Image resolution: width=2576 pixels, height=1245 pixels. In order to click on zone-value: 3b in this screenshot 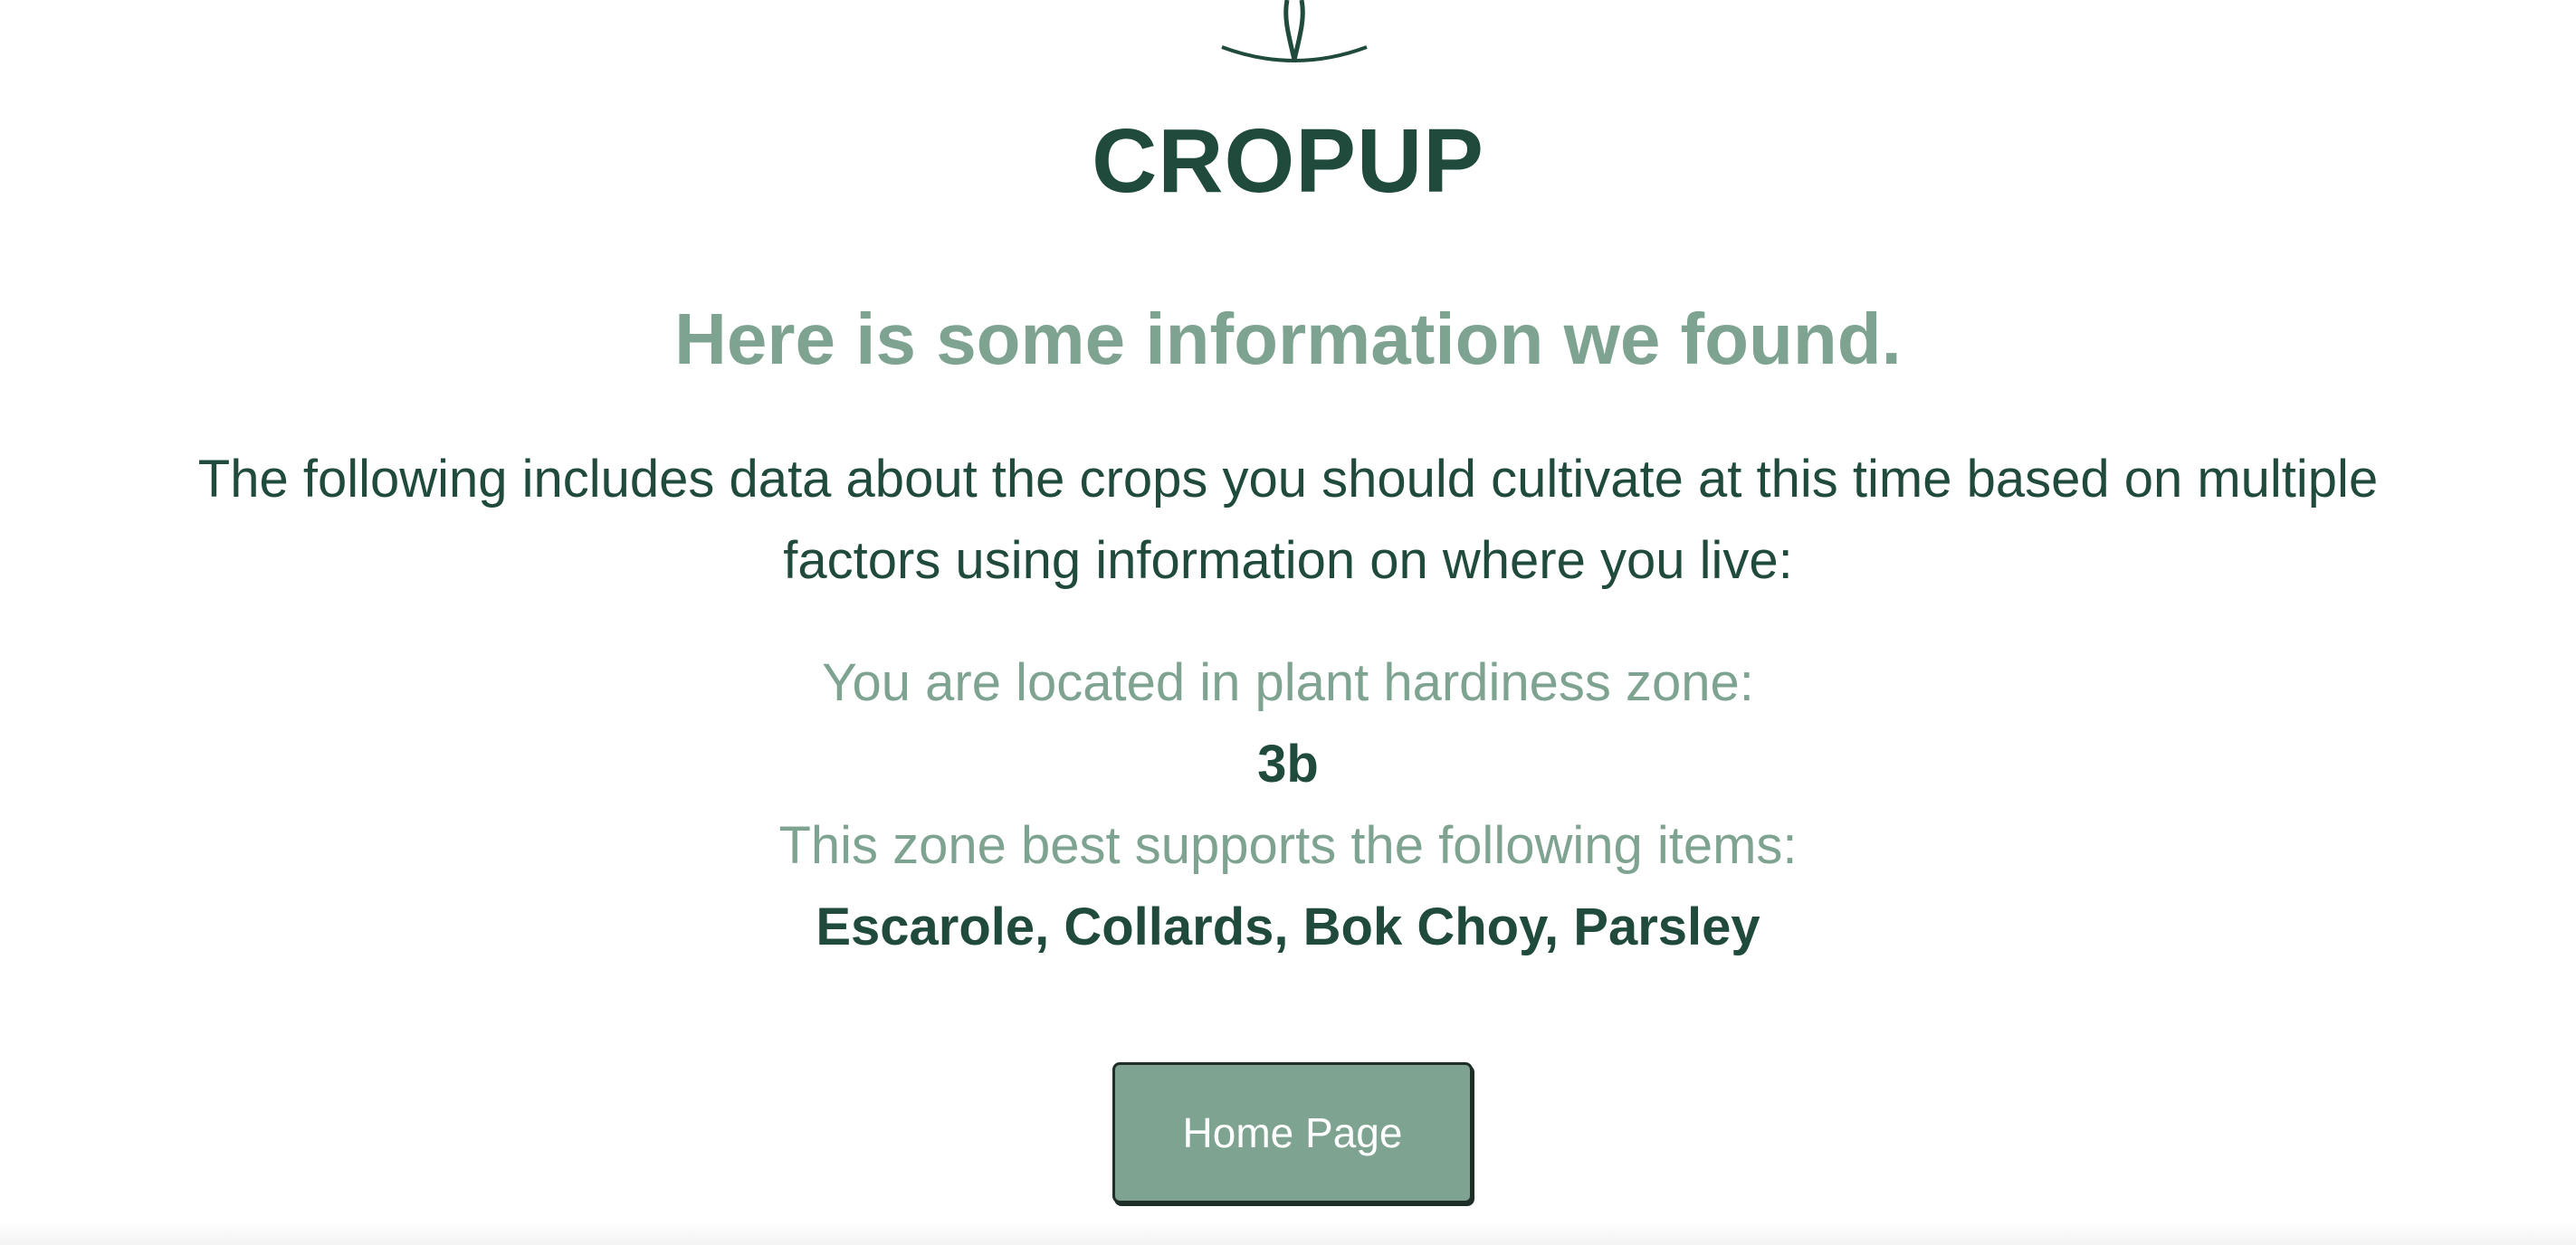, I will do `click(1288, 764)`.